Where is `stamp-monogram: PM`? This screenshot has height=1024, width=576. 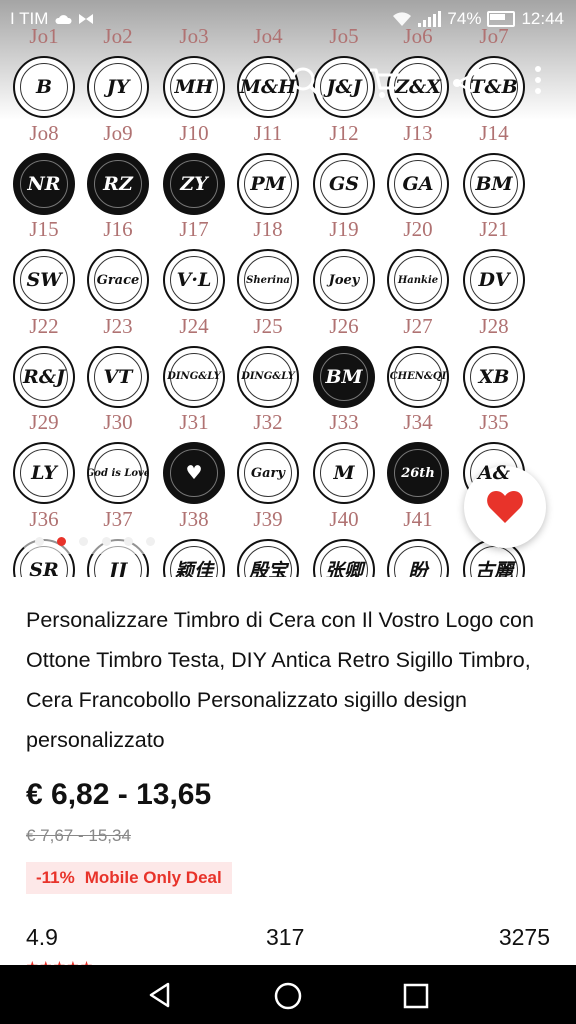 stamp-monogram: PM is located at coordinates (268, 183).